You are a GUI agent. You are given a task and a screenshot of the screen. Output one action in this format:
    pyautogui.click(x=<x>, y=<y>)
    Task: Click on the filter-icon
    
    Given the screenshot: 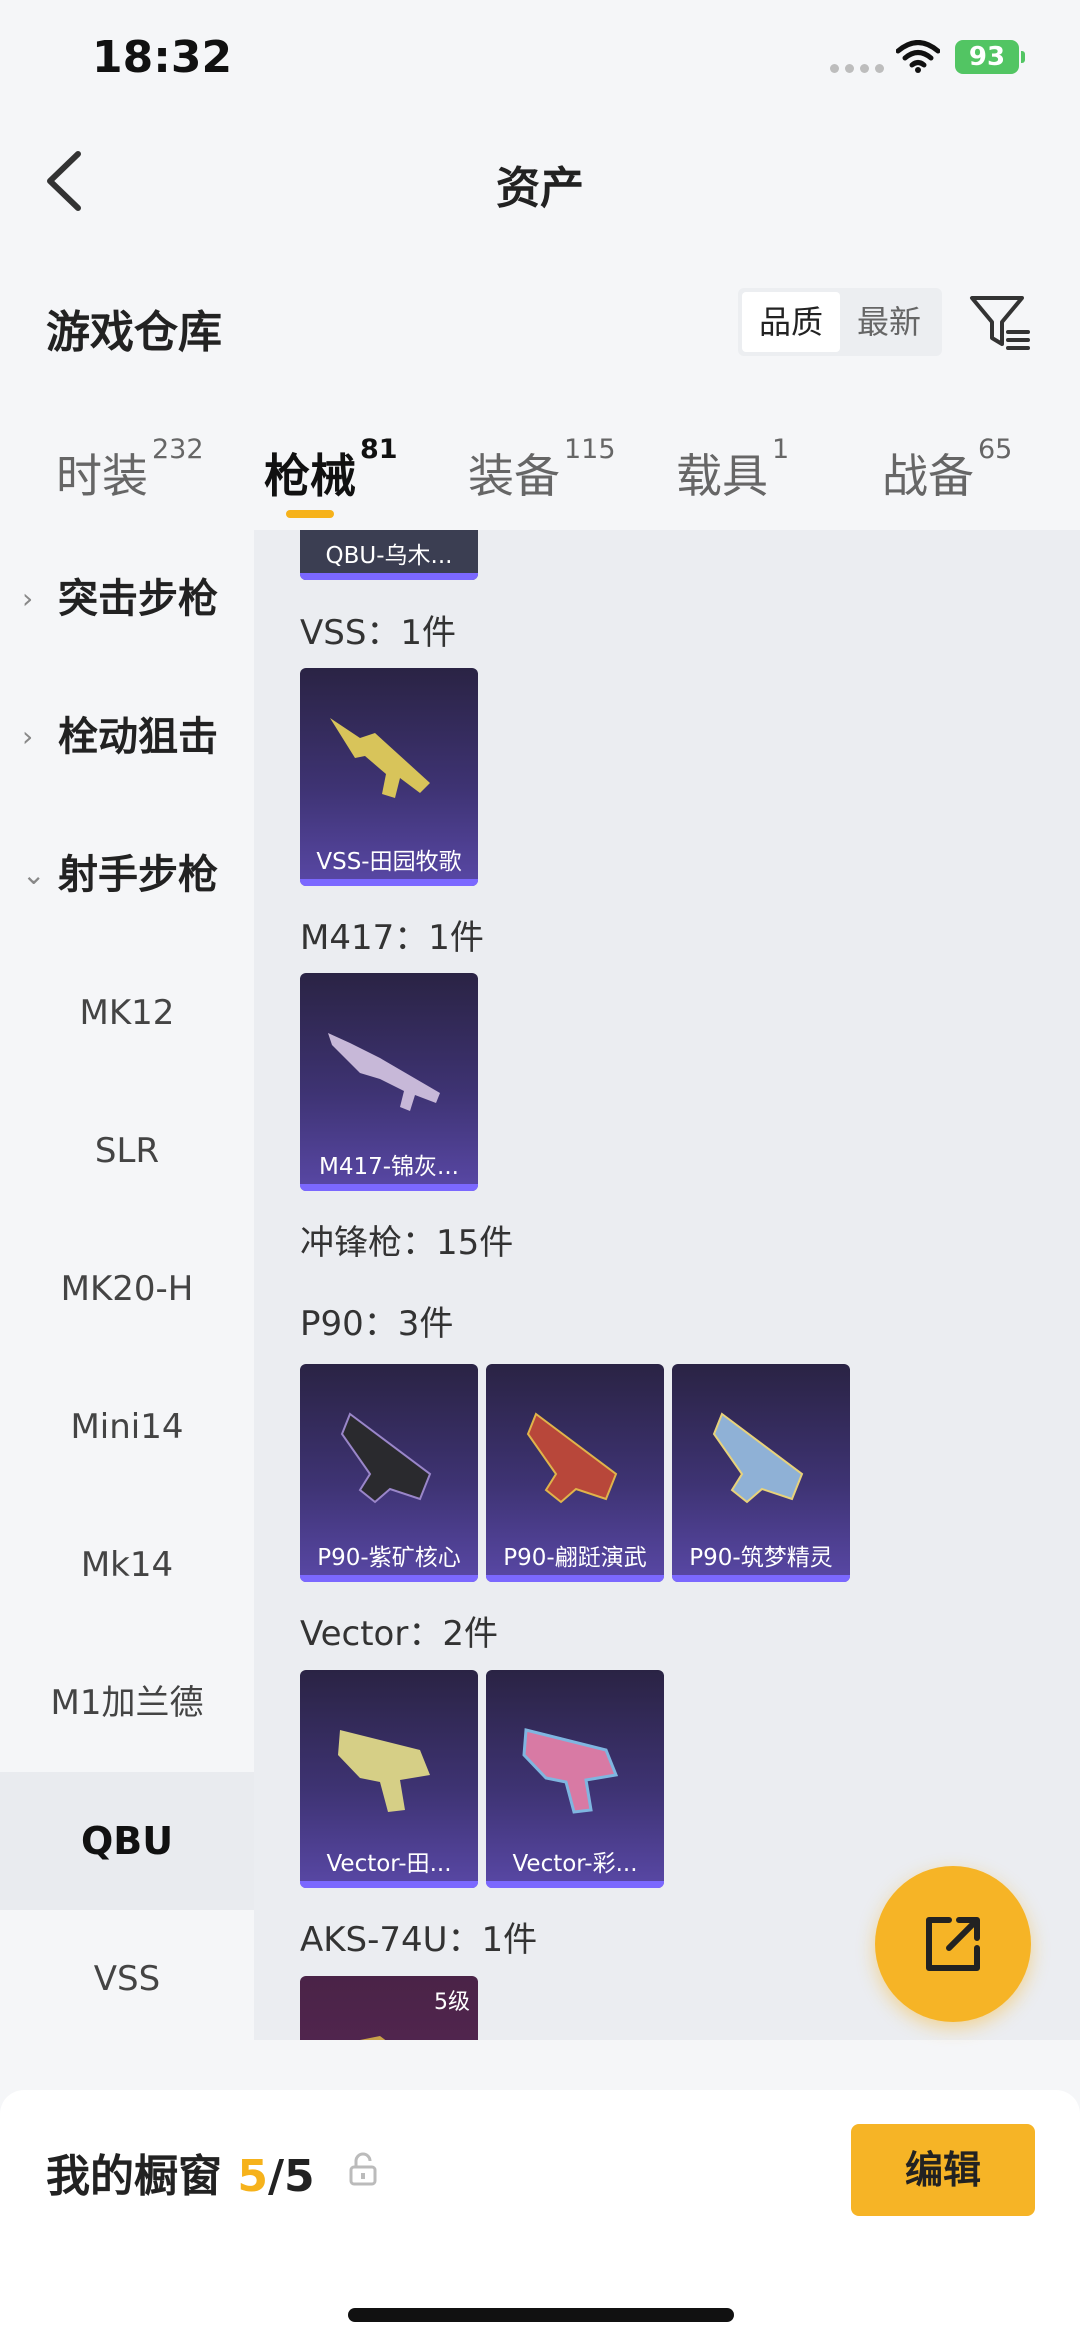 What is the action you would take?
    pyautogui.click(x=1000, y=324)
    